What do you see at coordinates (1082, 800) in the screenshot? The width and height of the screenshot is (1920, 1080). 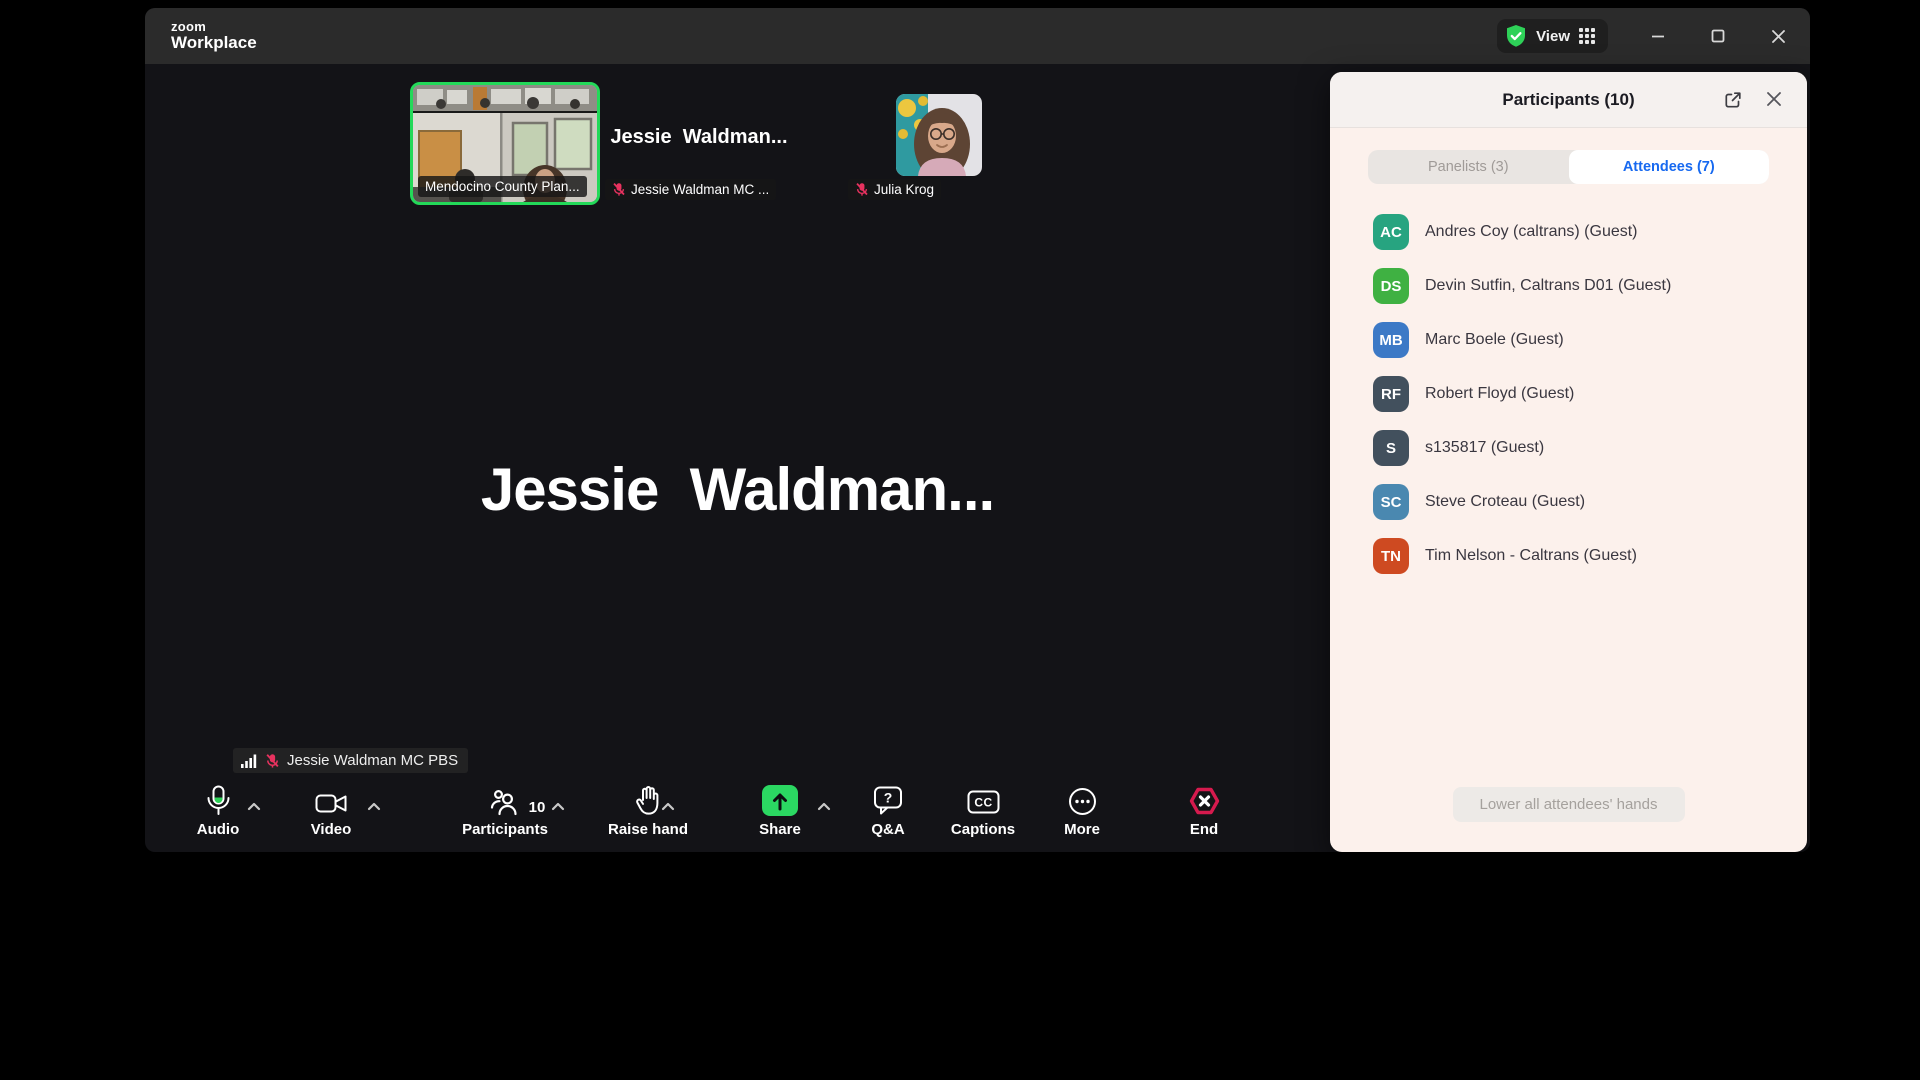 I see `more-ellipsis-icon` at bounding box center [1082, 800].